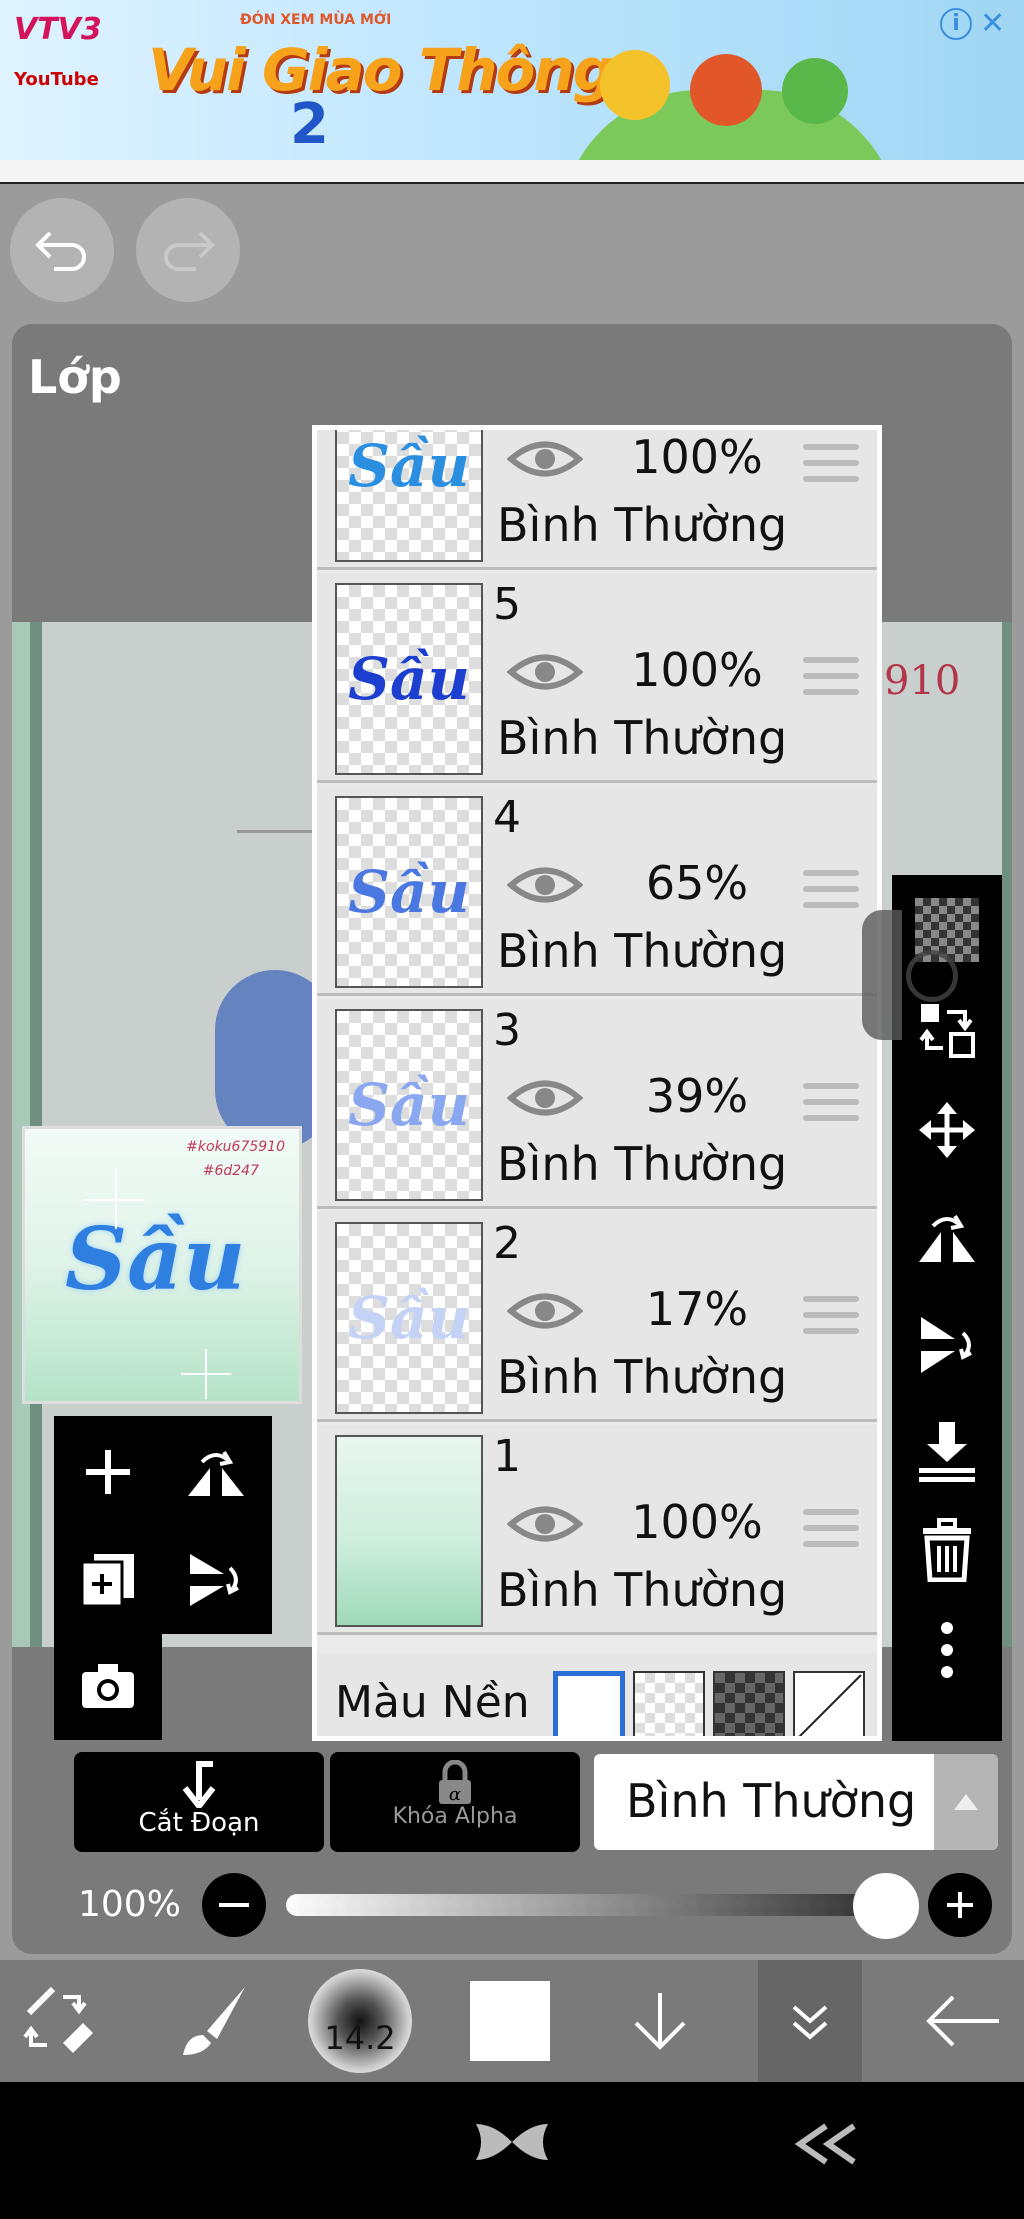 Image resolution: width=1024 pixels, height=2219 pixels. I want to click on opacity-slider, so click(586, 1905).